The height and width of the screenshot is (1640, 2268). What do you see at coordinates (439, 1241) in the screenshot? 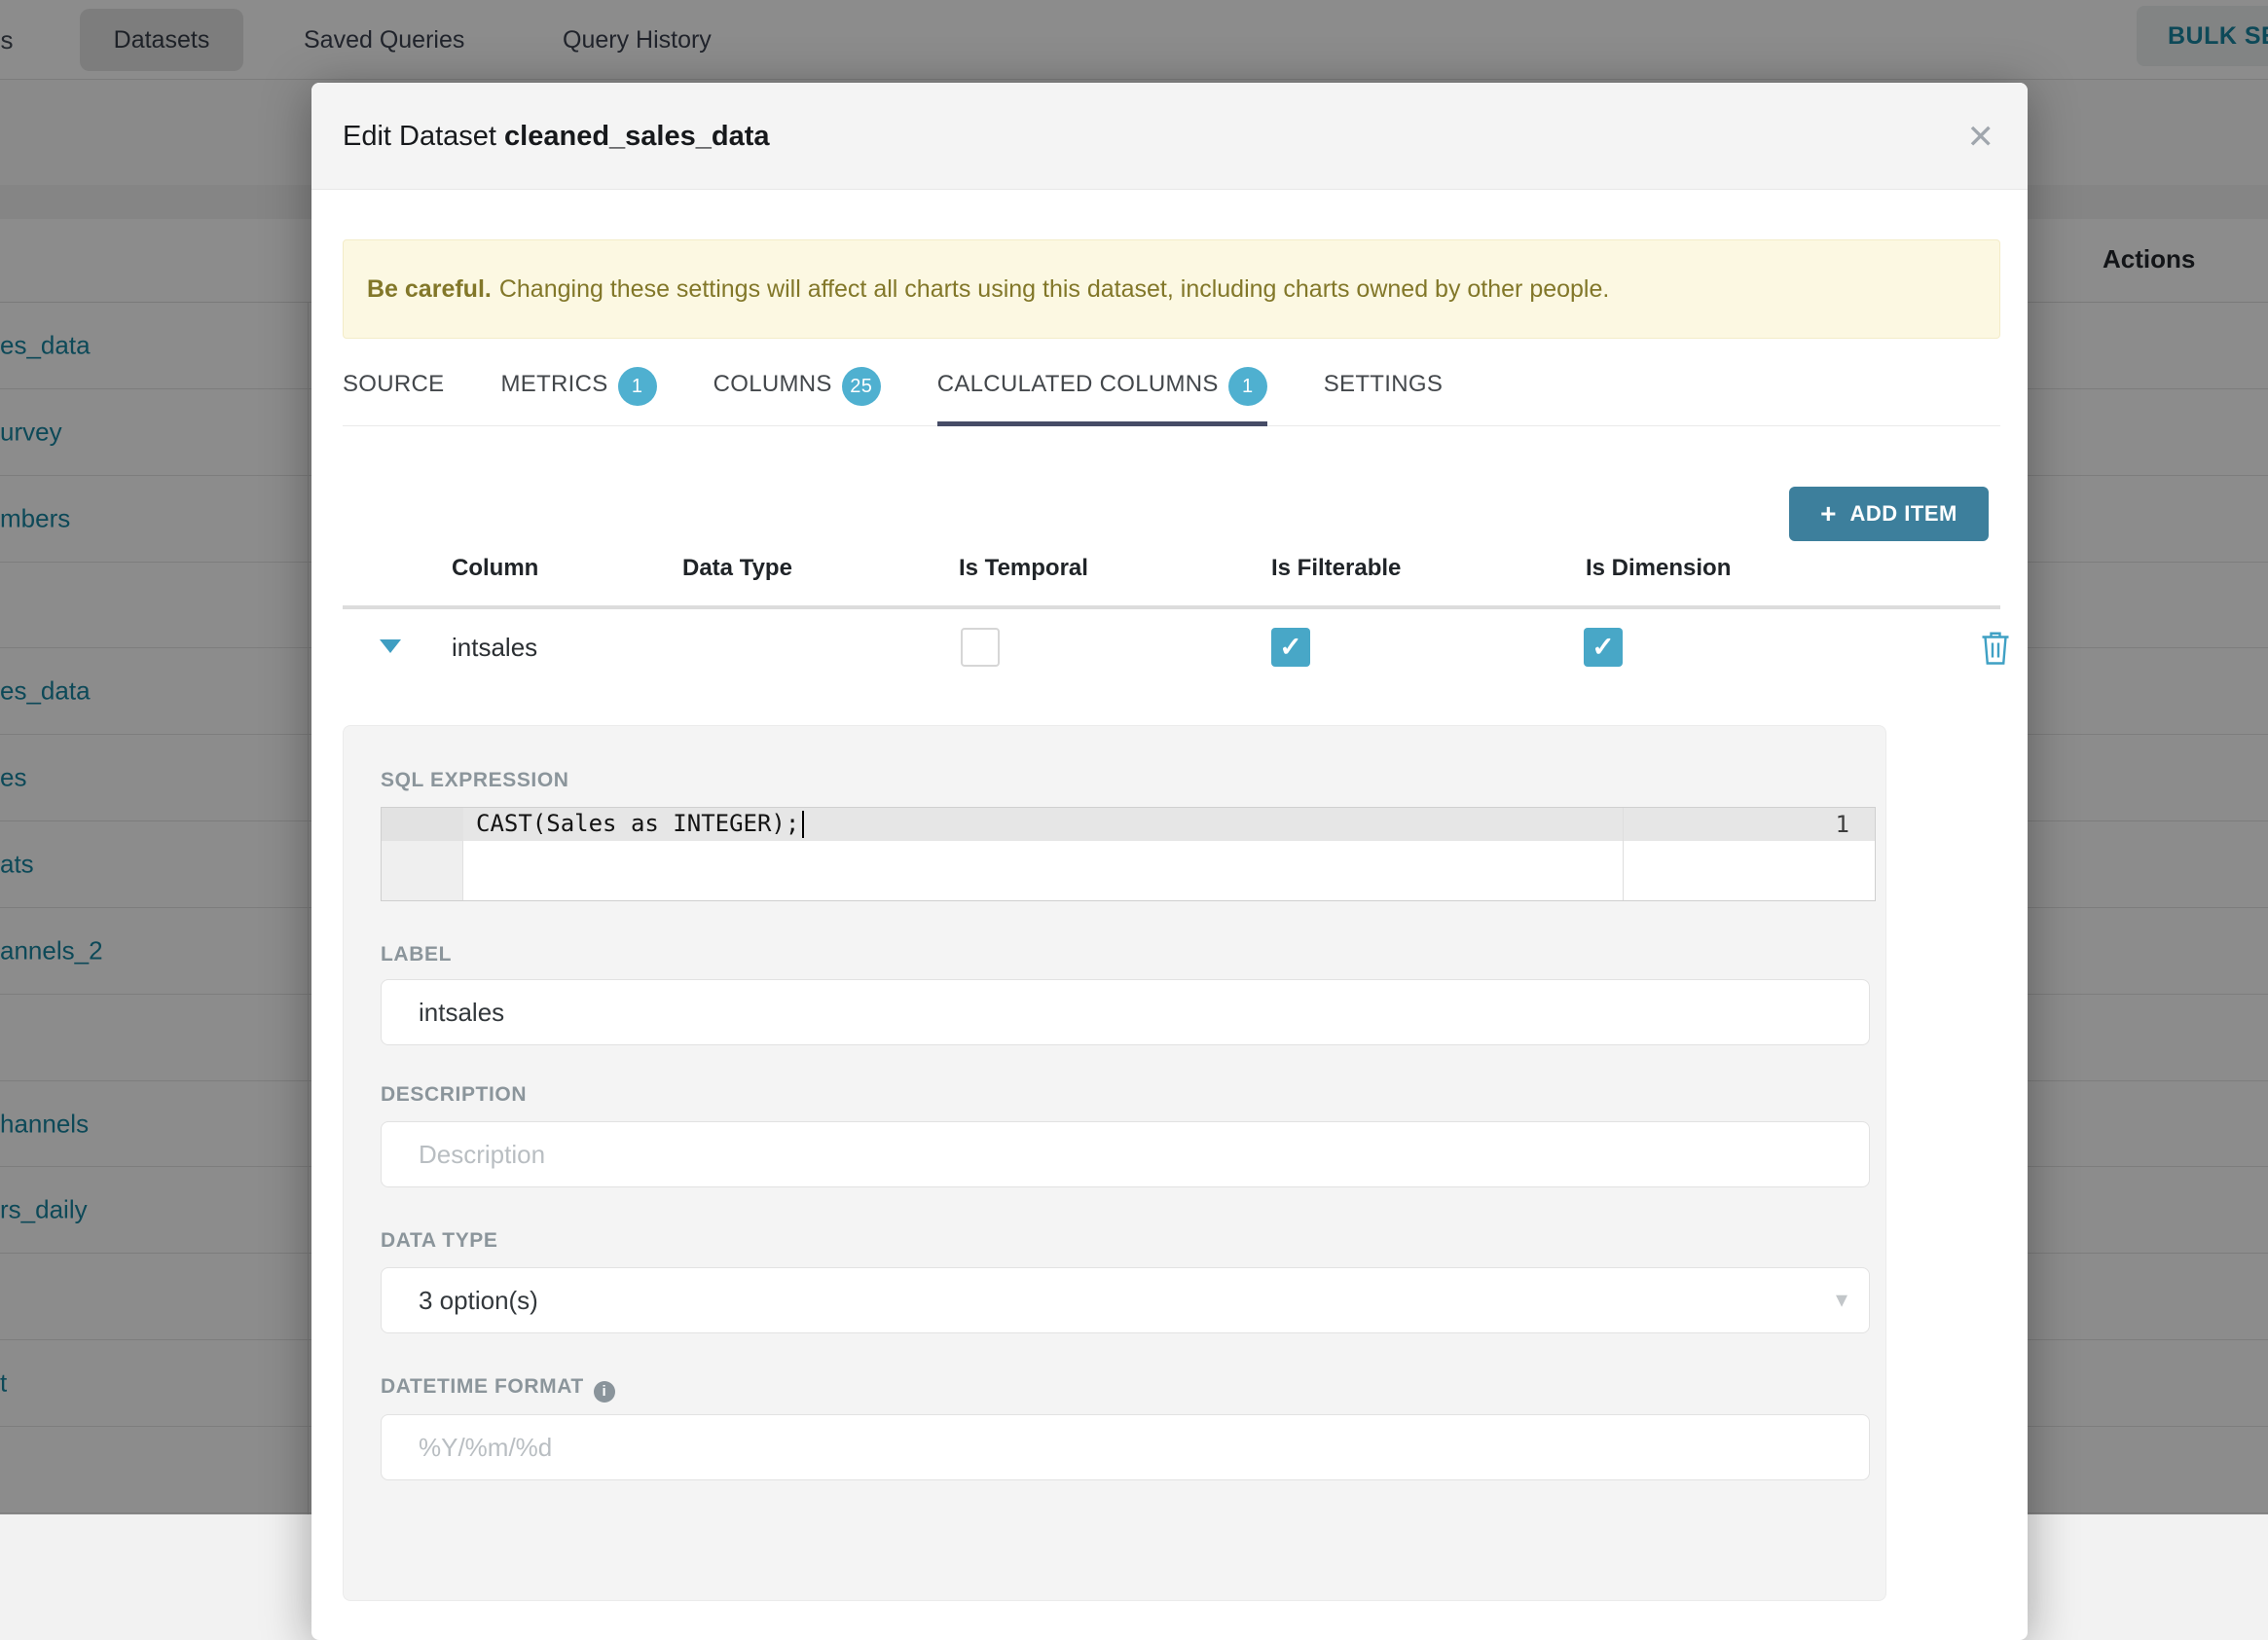
I see `data-type-field-label: DATA TYPE` at bounding box center [439, 1241].